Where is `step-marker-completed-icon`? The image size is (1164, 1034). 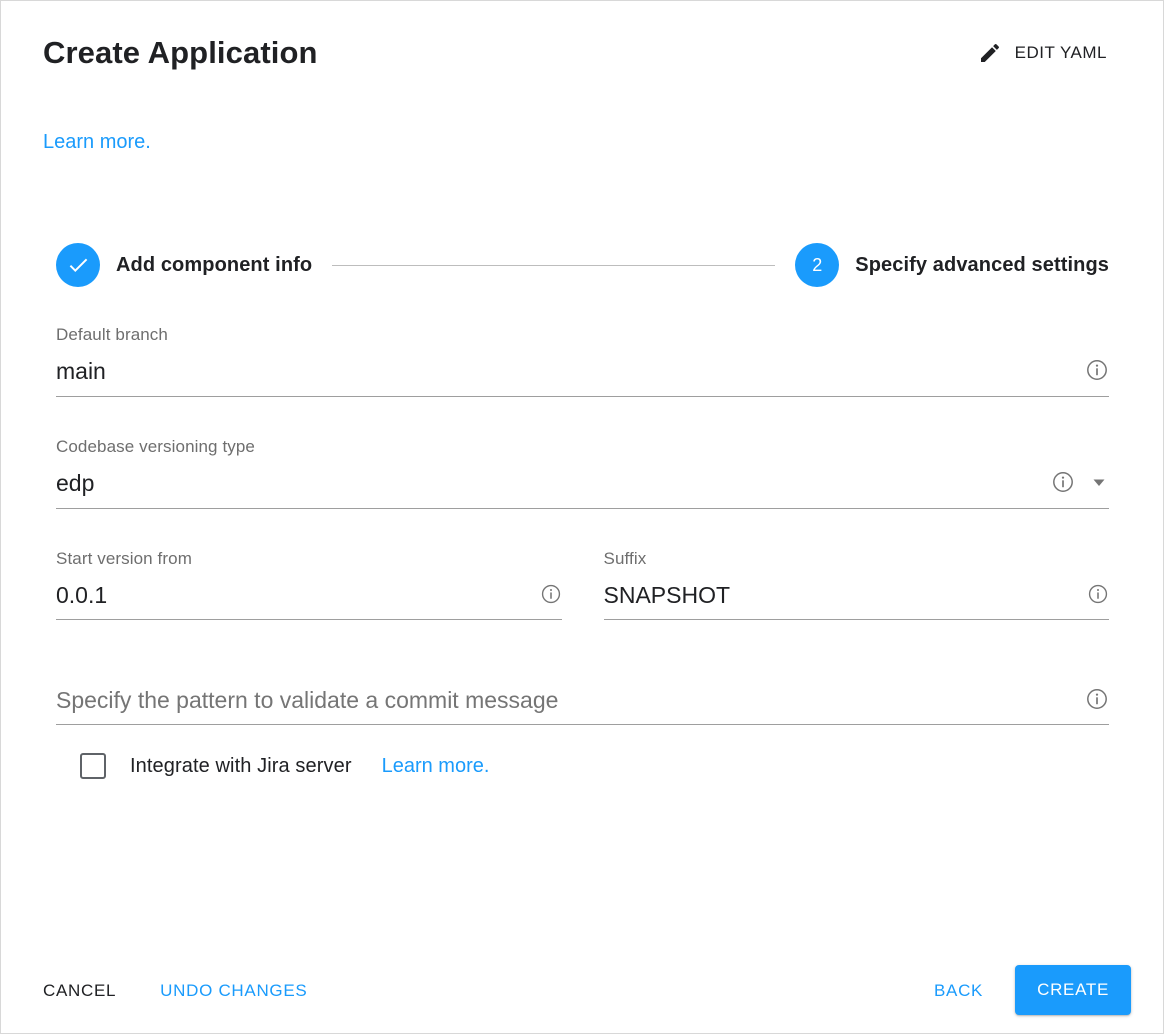 step-marker-completed-icon is located at coordinates (78, 265).